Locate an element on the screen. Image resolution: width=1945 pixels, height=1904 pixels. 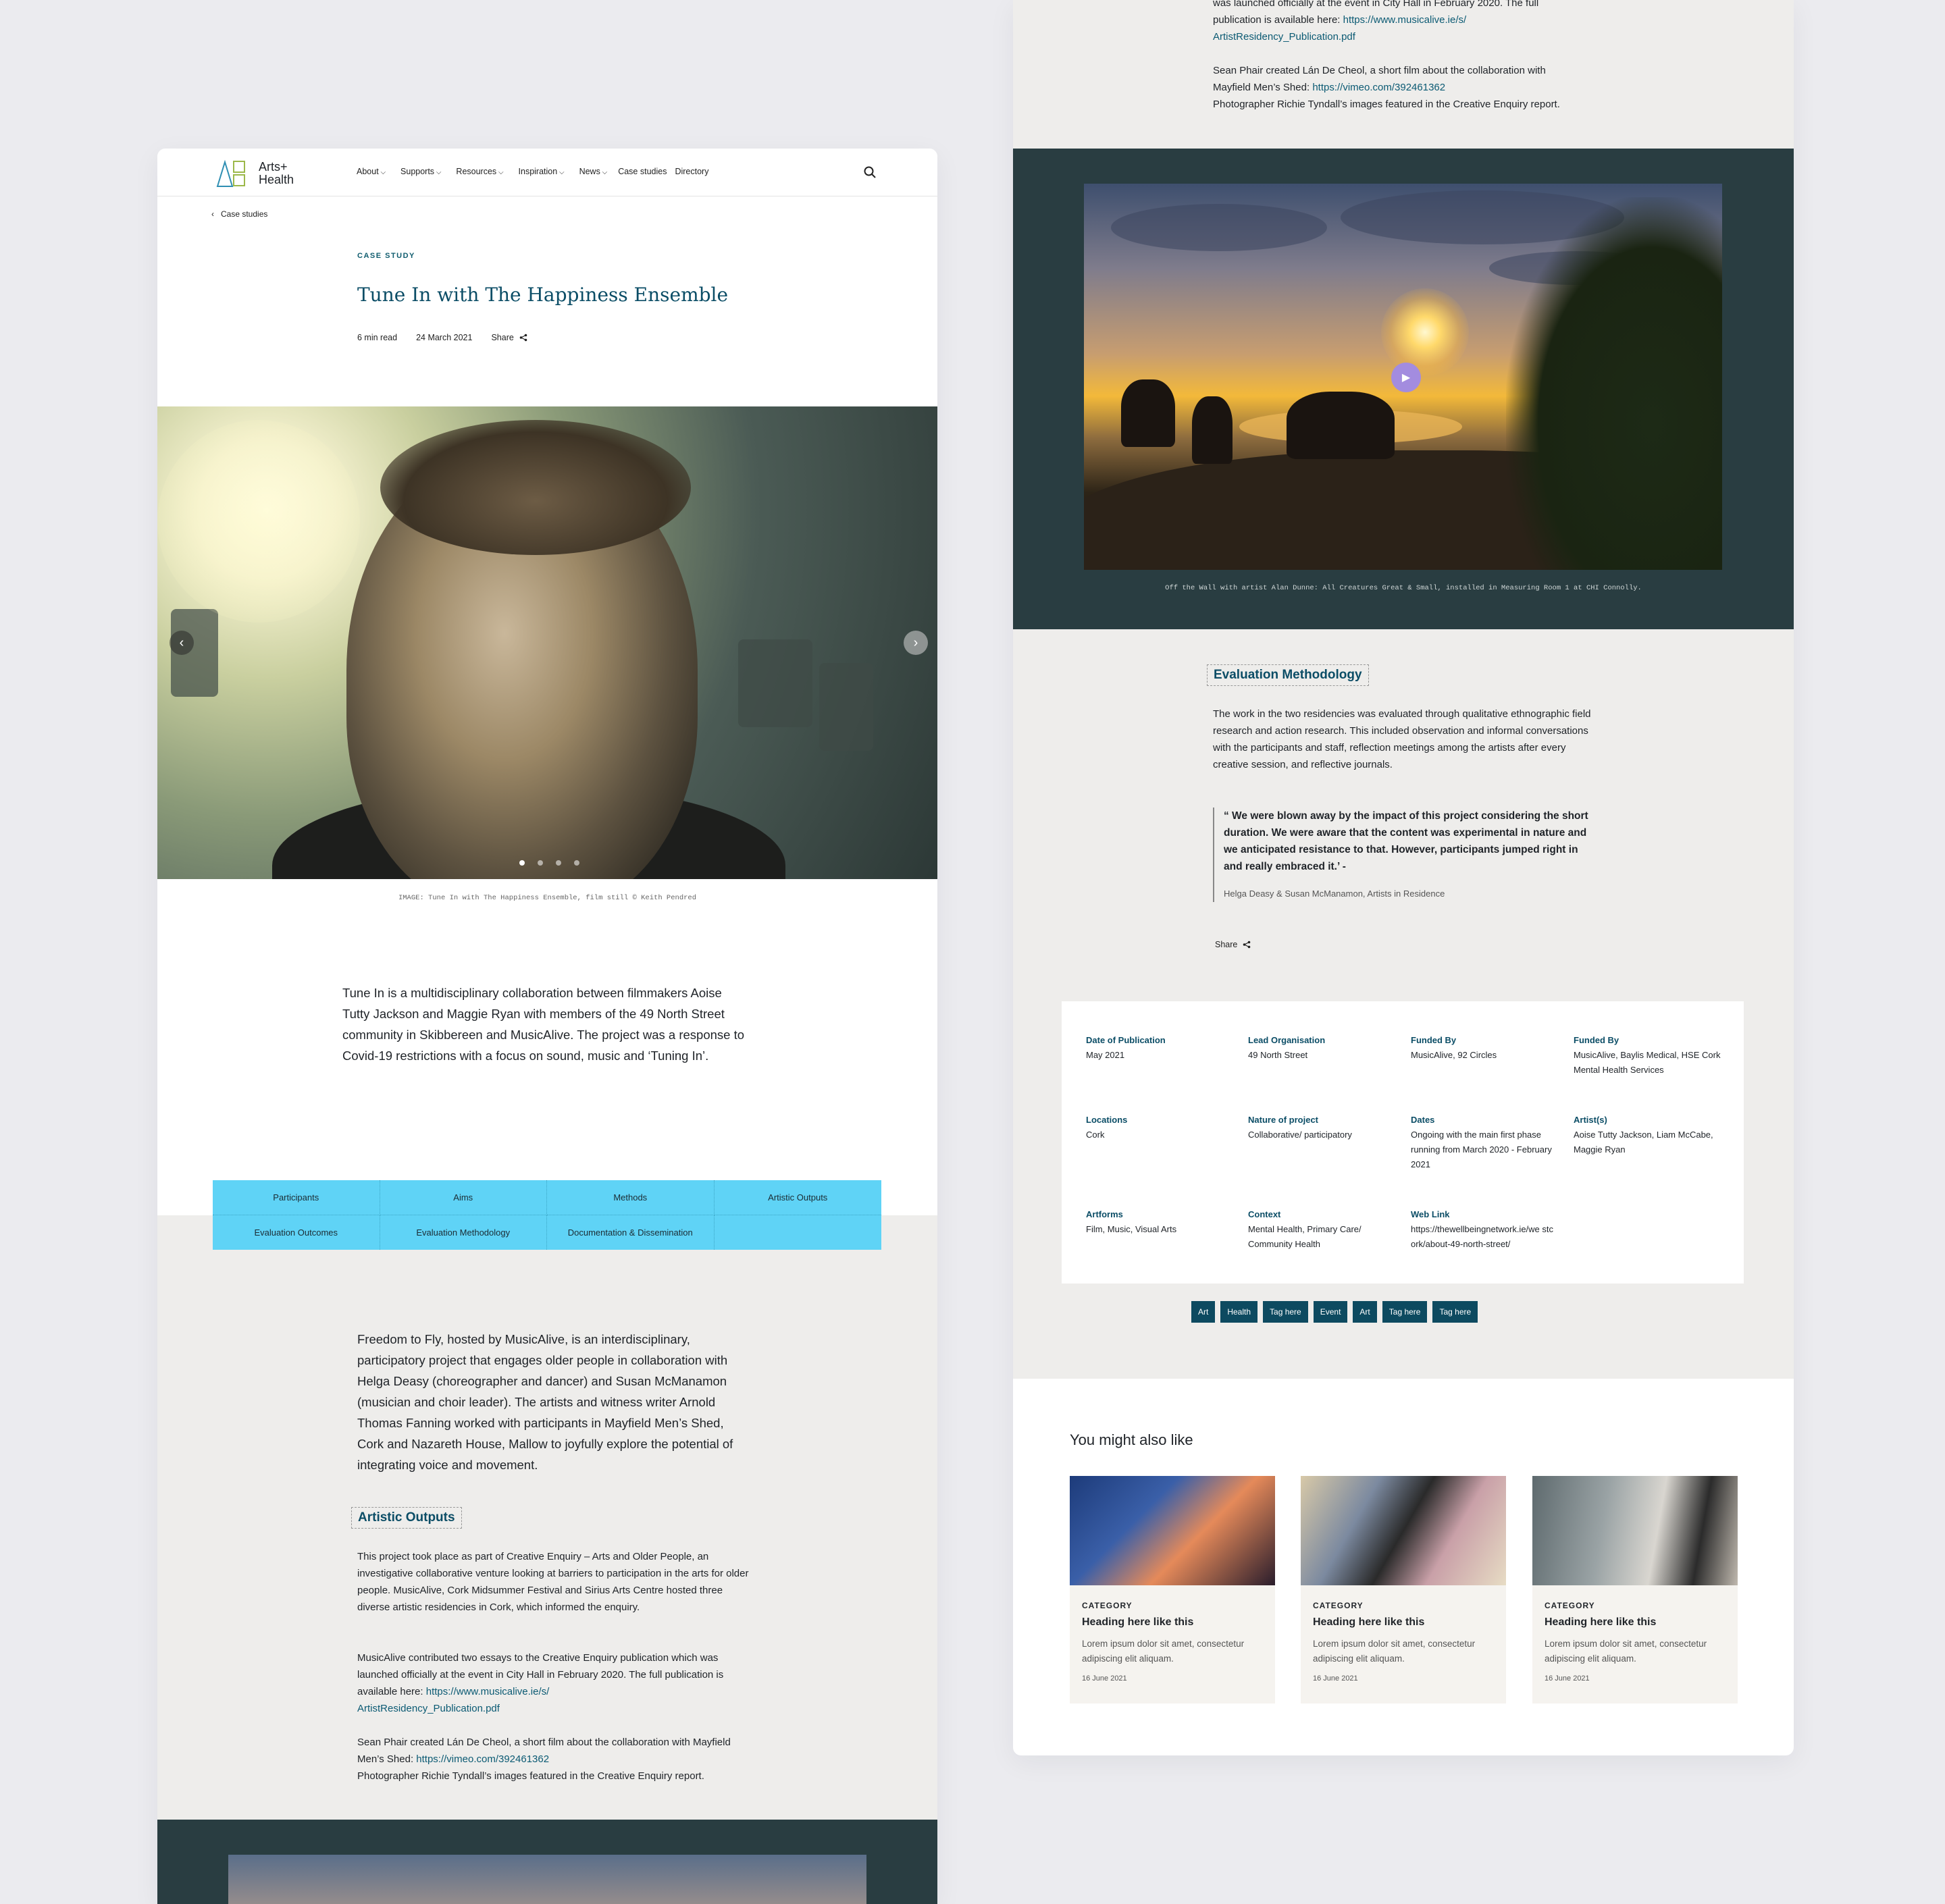
tag: Event is located at coordinates (1330, 1312).